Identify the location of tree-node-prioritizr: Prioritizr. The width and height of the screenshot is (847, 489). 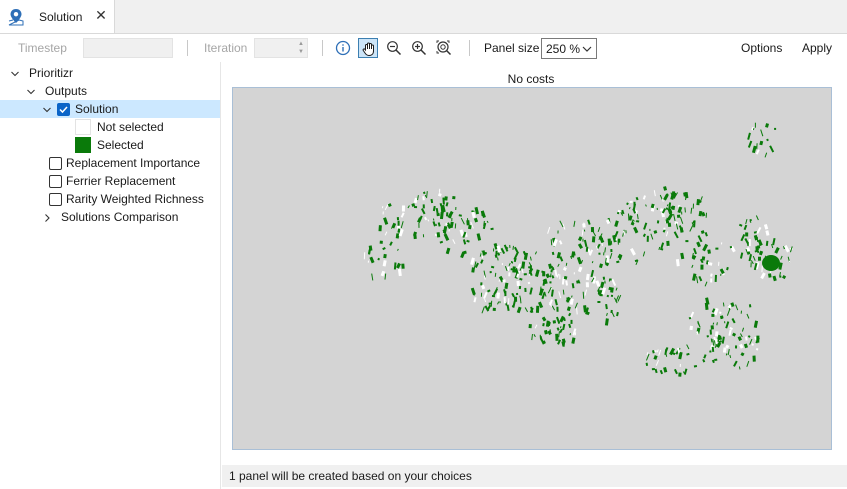
(110, 73).